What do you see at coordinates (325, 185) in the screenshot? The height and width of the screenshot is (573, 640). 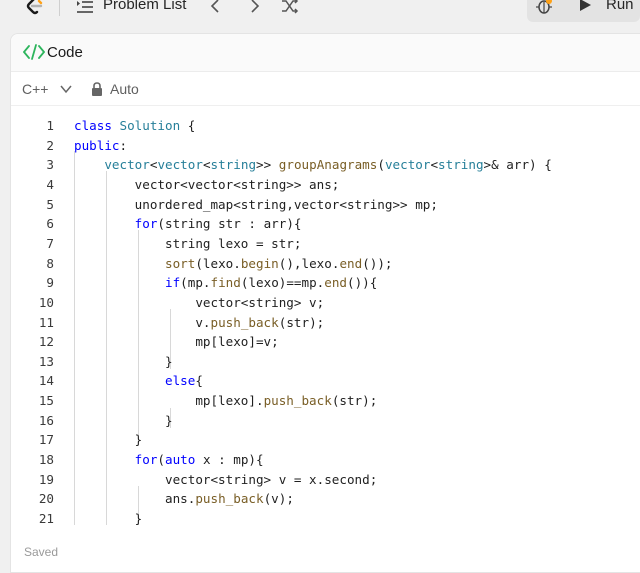 I see `code-line: 4 vector<vector<string>> ans;` at bounding box center [325, 185].